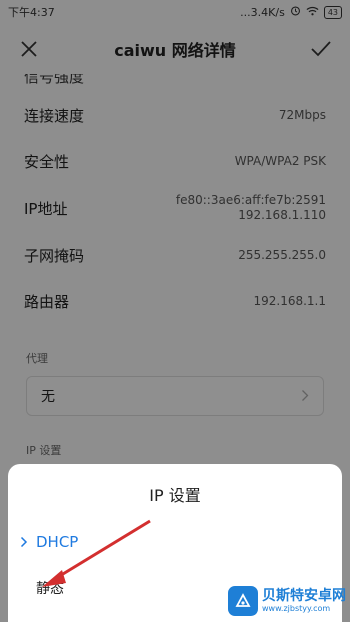  I want to click on watermark-logo-icon, so click(243, 601).